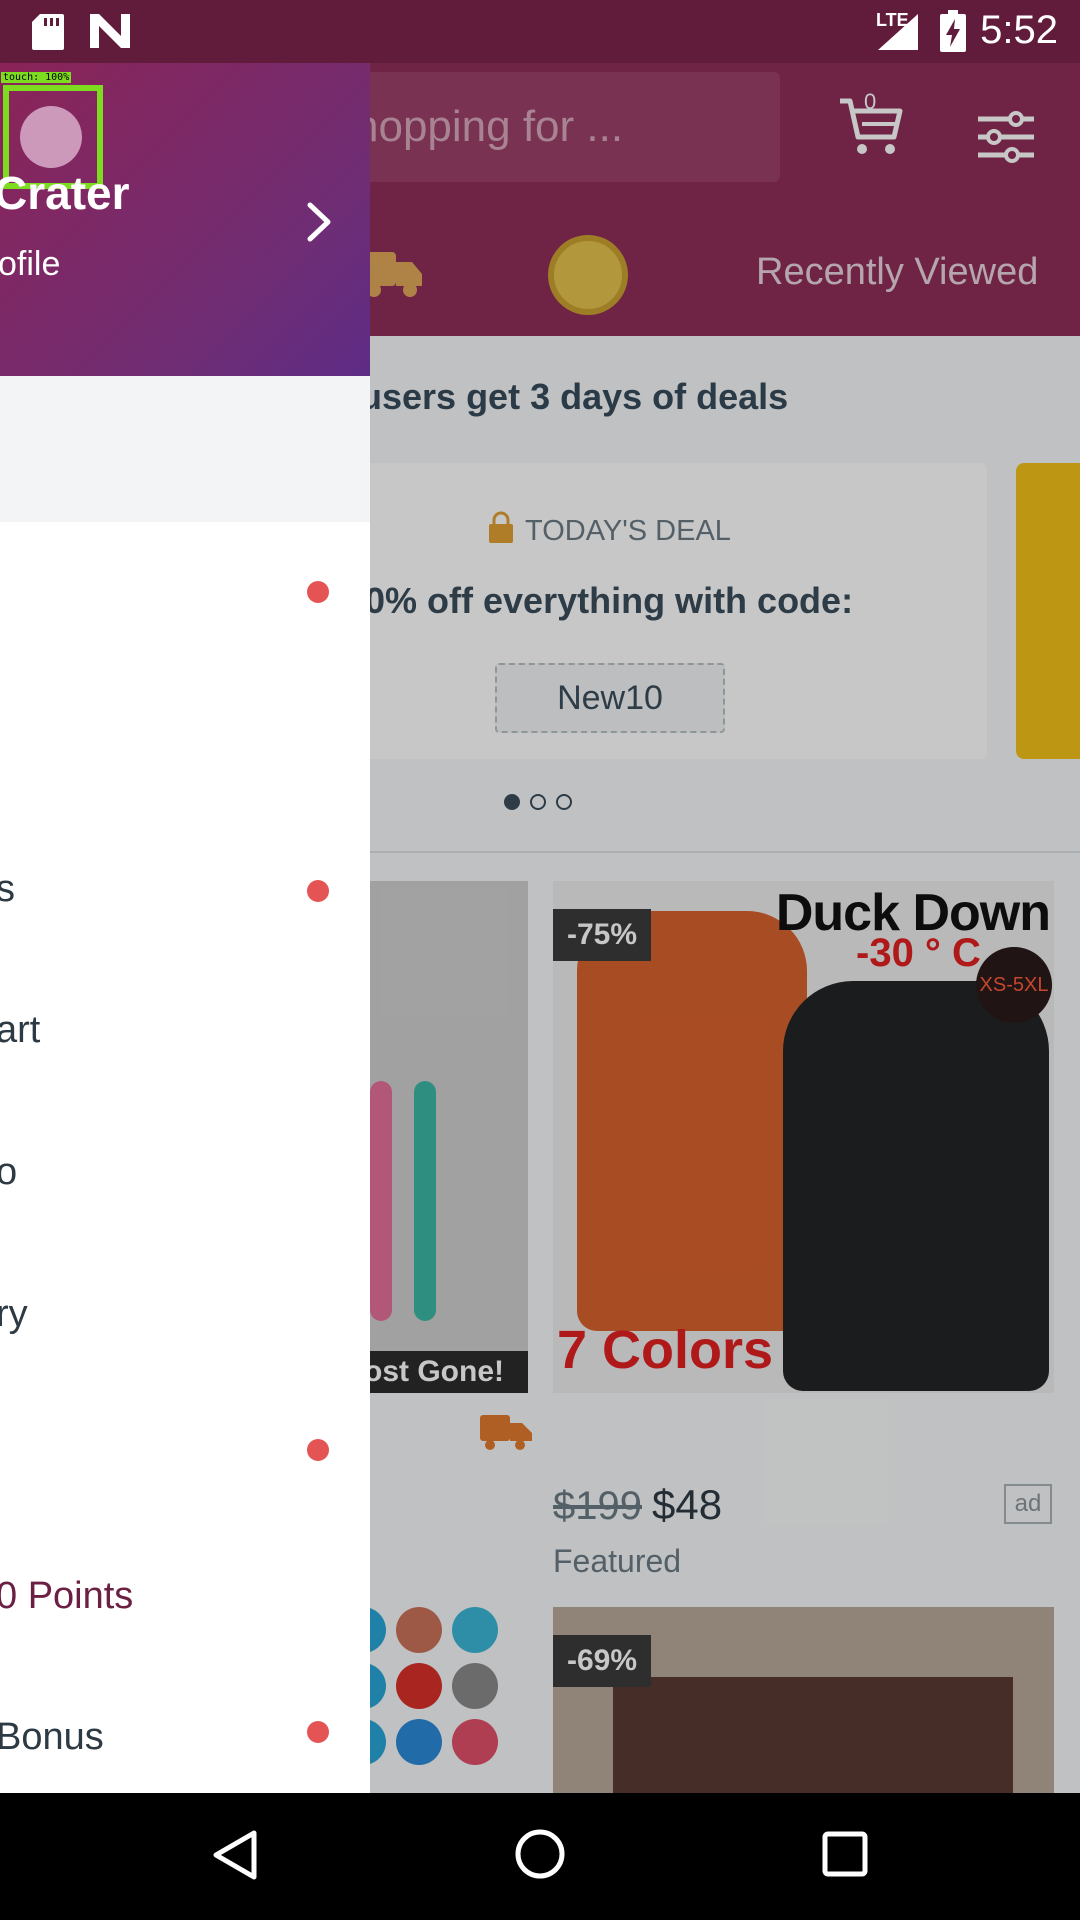 The height and width of the screenshot is (1920, 1080). What do you see at coordinates (20, 1030) in the screenshot?
I see `drawer-item-label: art` at bounding box center [20, 1030].